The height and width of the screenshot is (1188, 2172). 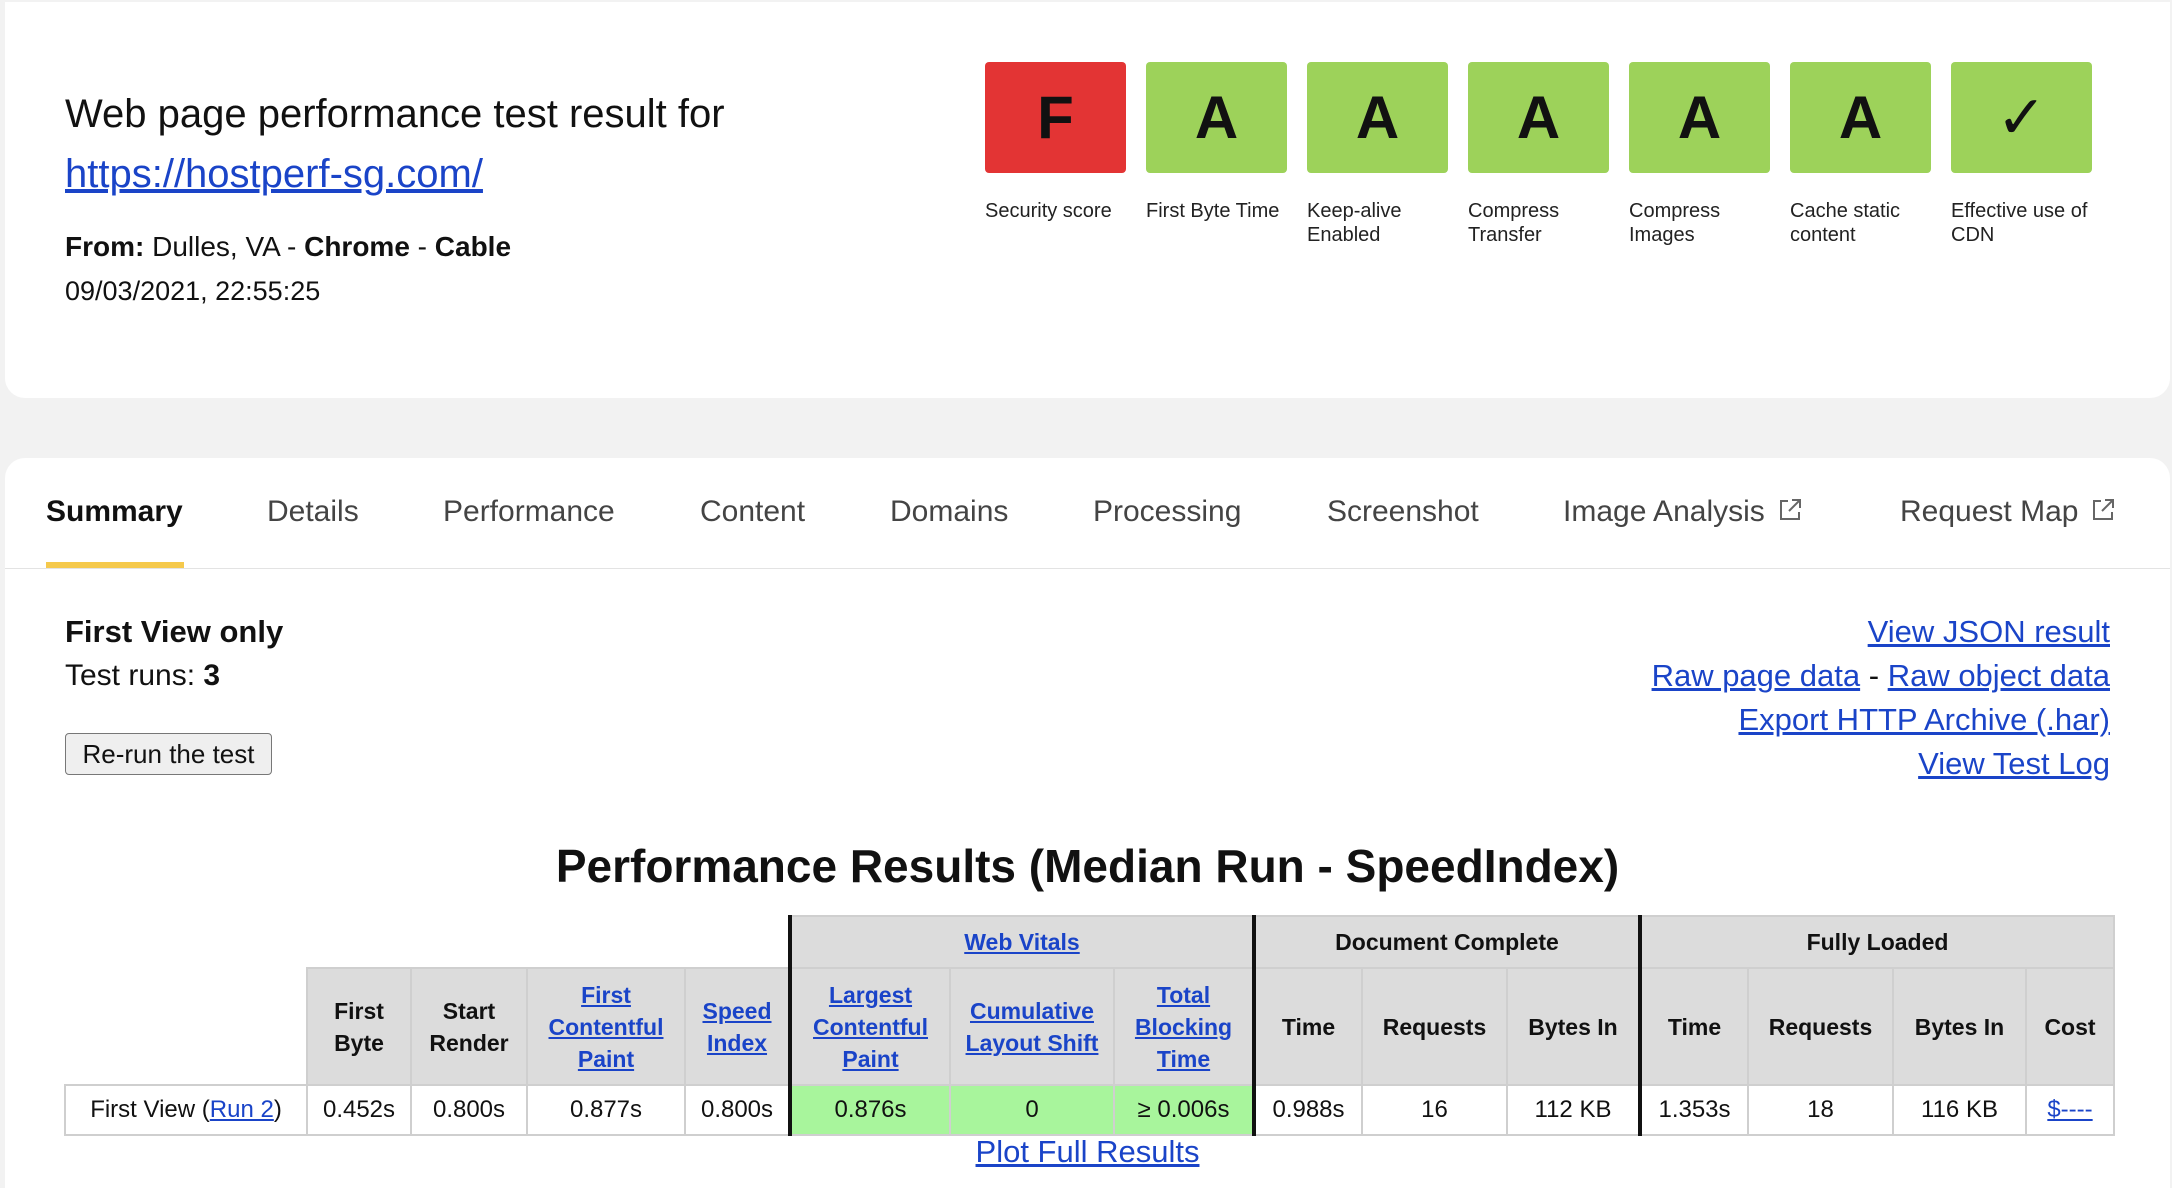 I want to click on col-fcp: First Contentful Paint, so click(x=606, y=1026).